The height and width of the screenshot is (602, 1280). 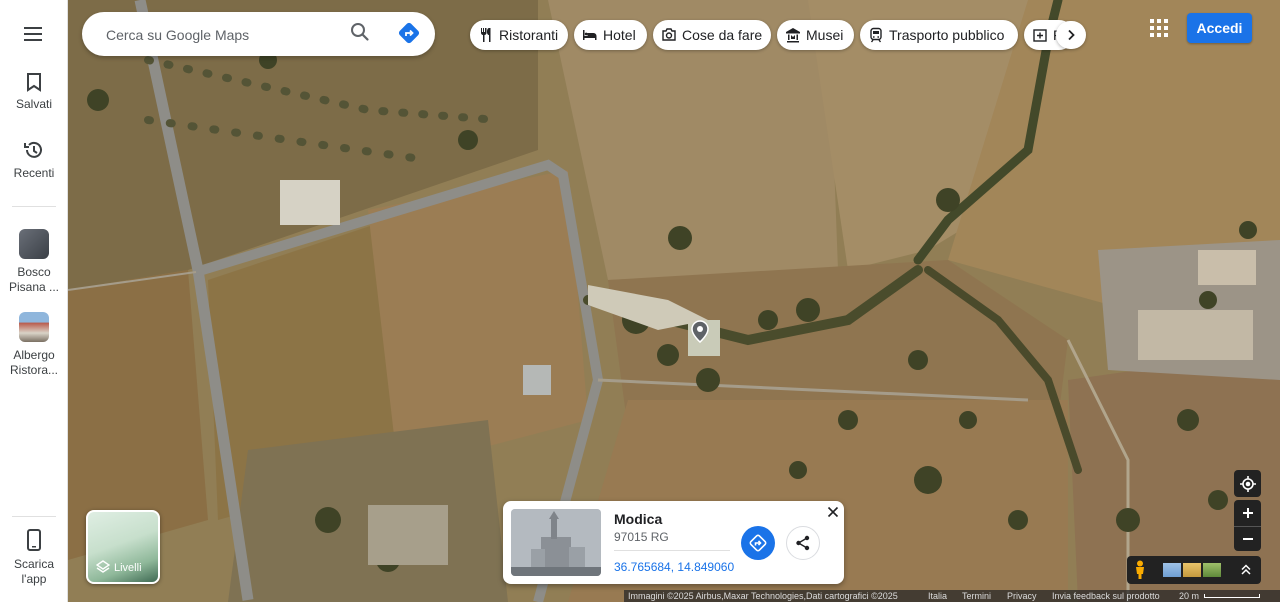 I want to click on search-input, so click(x=221, y=35).